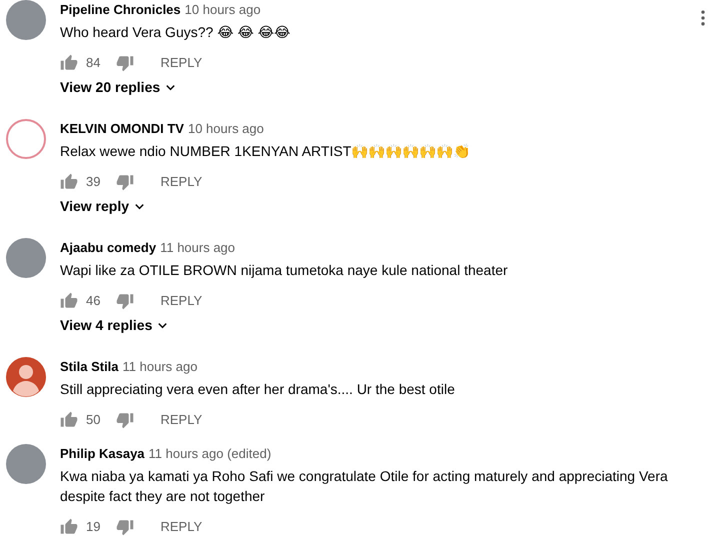  Describe the element at coordinates (114, 325) in the screenshot. I see `view-replies-button: View 4 replies` at that location.